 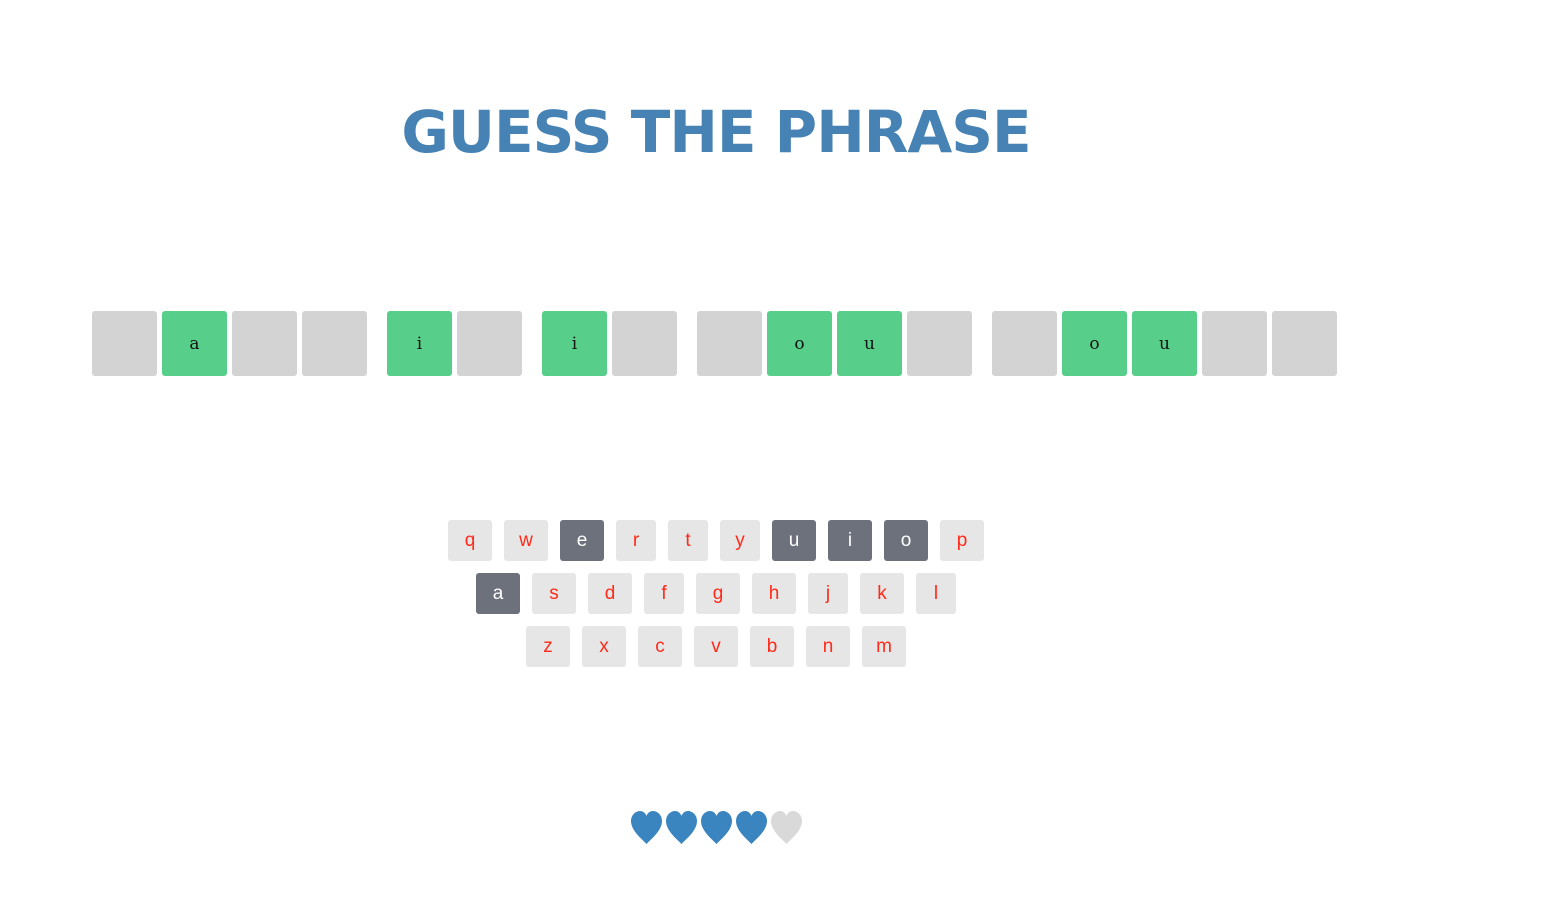 What do you see at coordinates (794, 540) in the screenshot?
I see `key-u: u` at bounding box center [794, 540].